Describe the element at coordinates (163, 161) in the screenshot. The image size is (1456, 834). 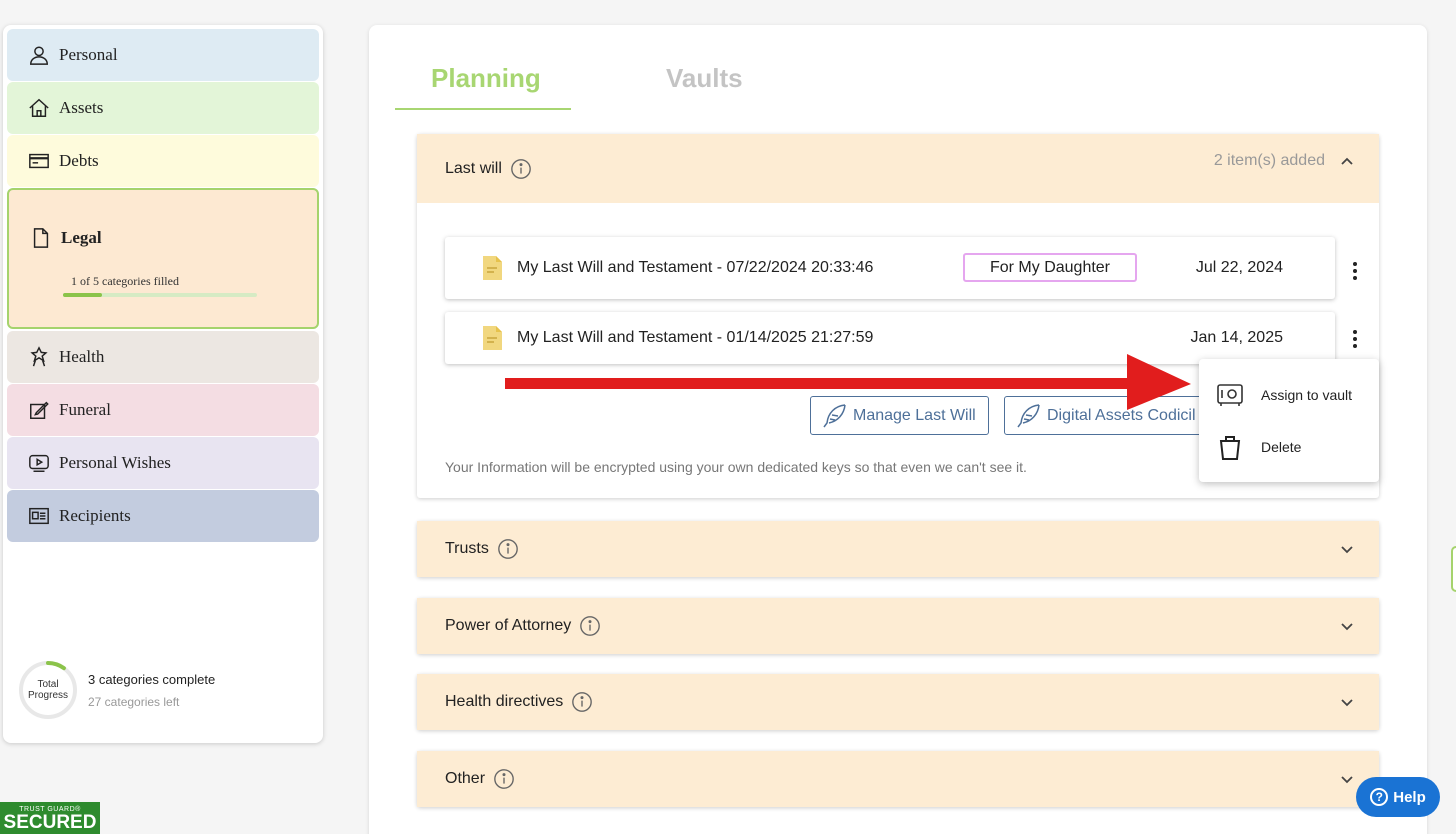
I see `sidebar-item-debts: Debts` at that location.